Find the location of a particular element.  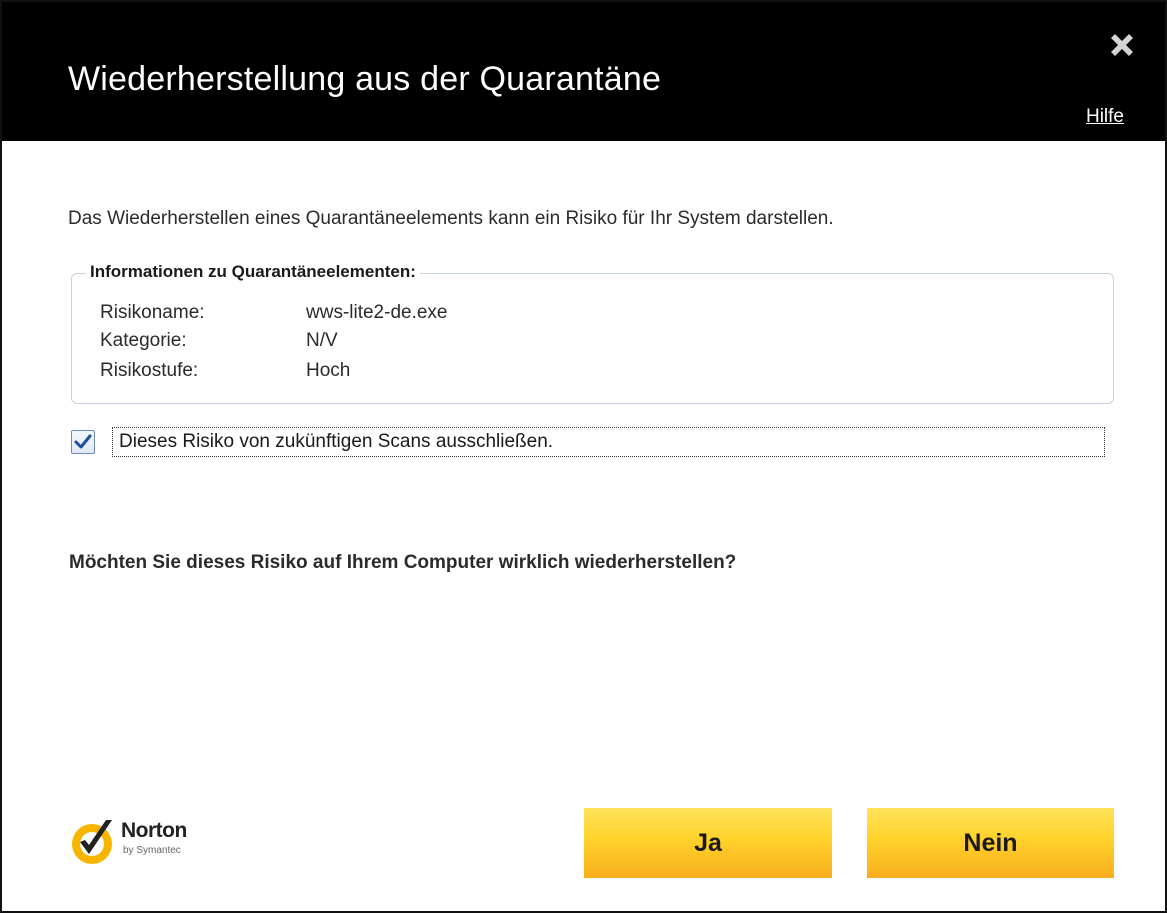

help-link: Hilfe is located at coordinates (1105, 117).